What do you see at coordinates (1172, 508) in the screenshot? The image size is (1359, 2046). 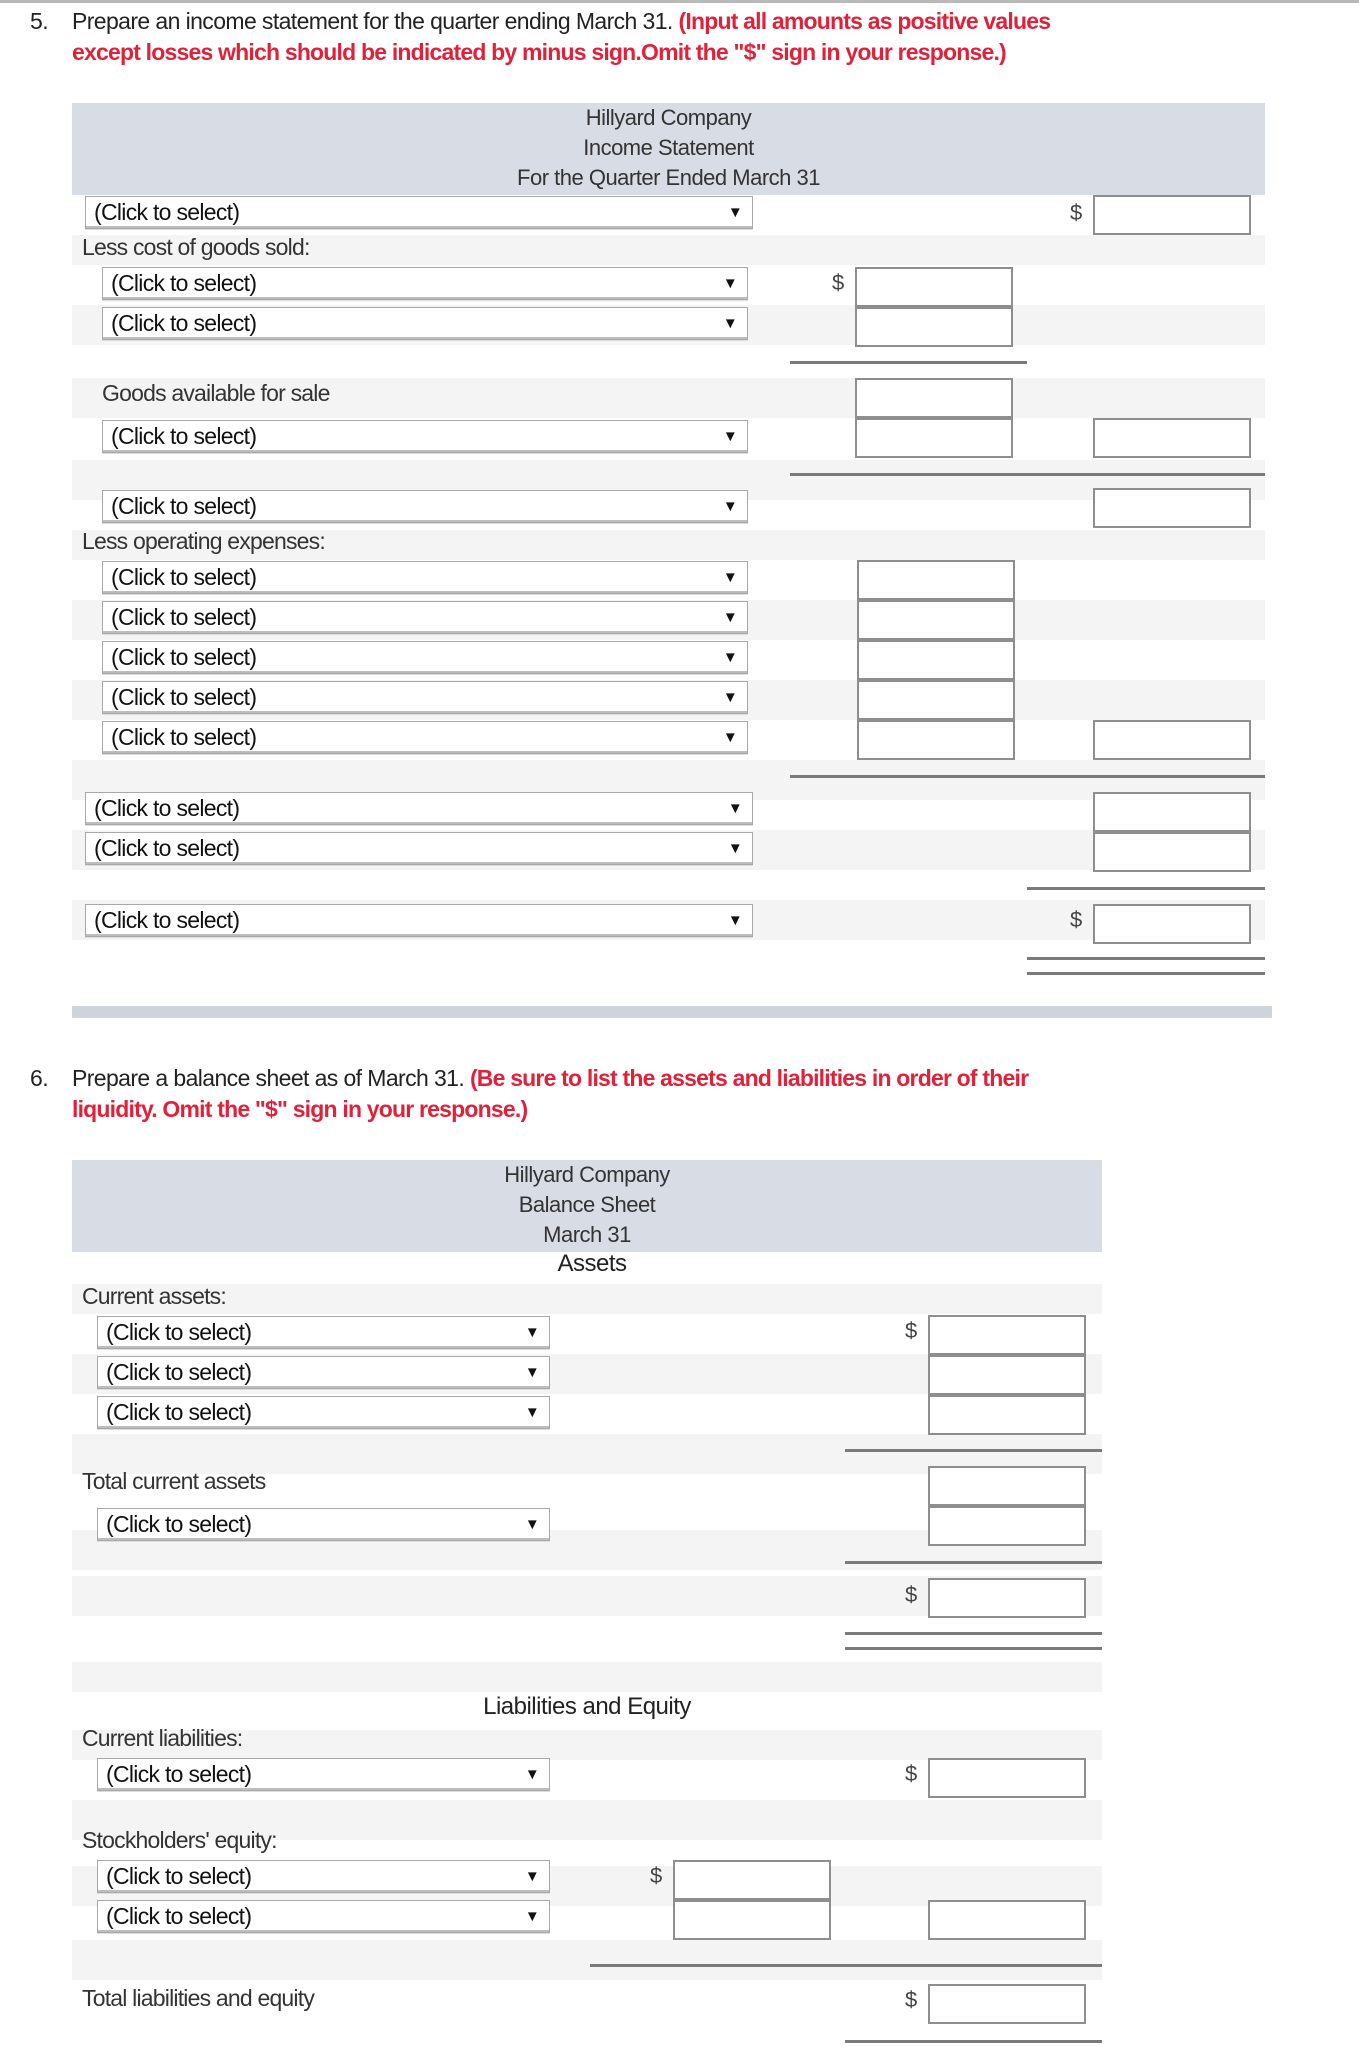 I see `gross-profit-amount-input` at bounding box center [1172, 508].